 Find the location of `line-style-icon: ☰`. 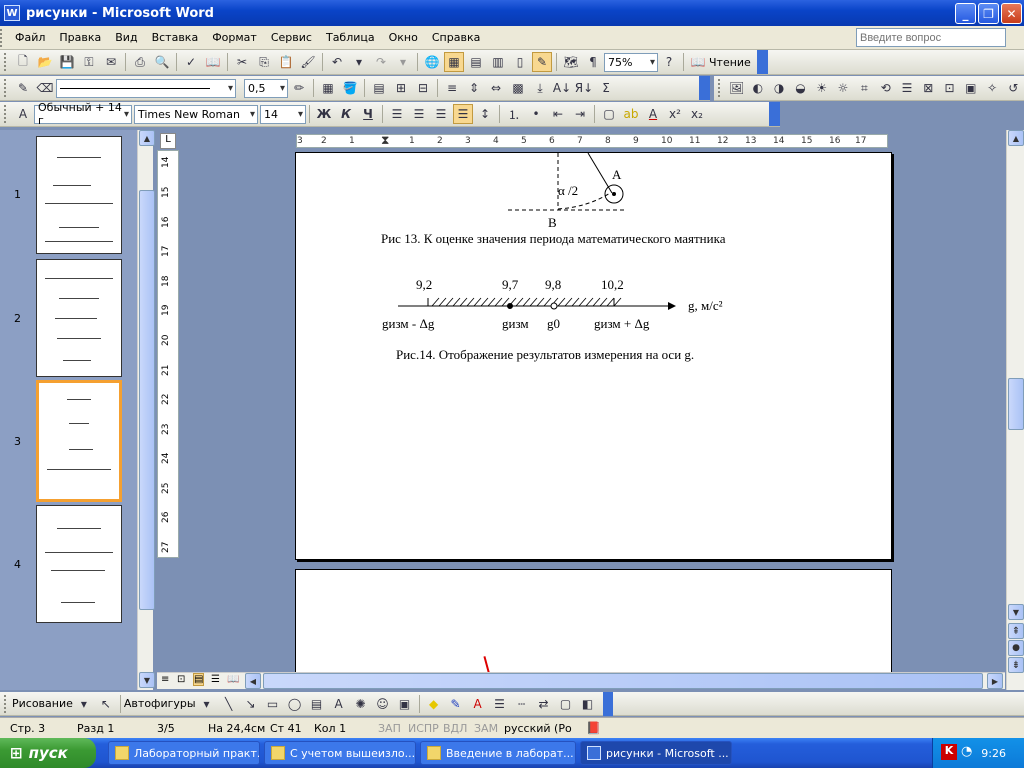

line-style-icon: ☰ is located at coordinates (906, 88).